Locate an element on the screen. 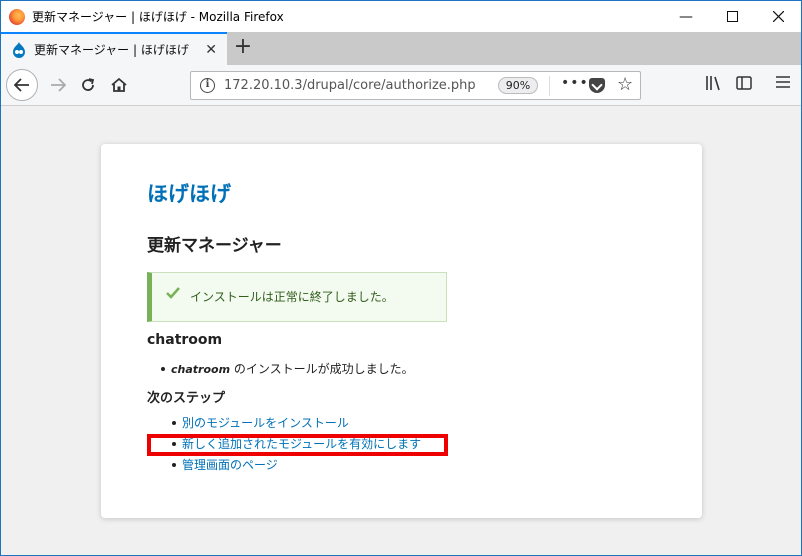 This screenshot has height=556, width=802. maximize-button is located at coordinates (732, 16).